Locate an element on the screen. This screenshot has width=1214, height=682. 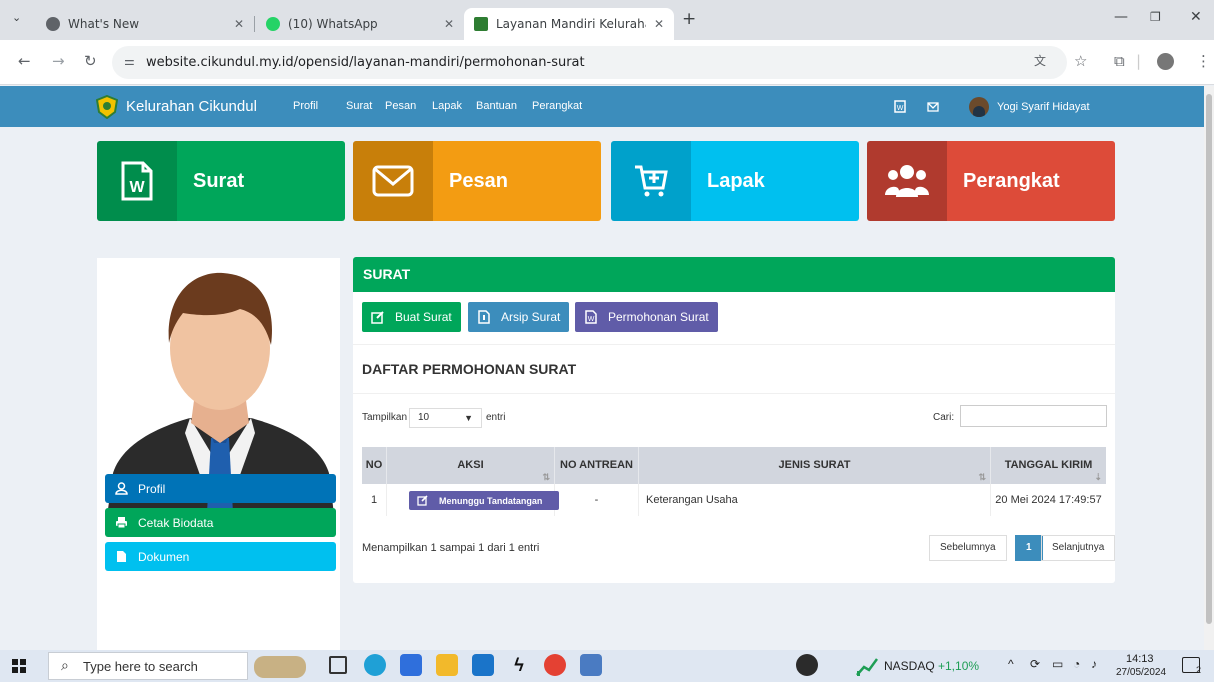
column-header: NO is located at coordinates (374, 465).